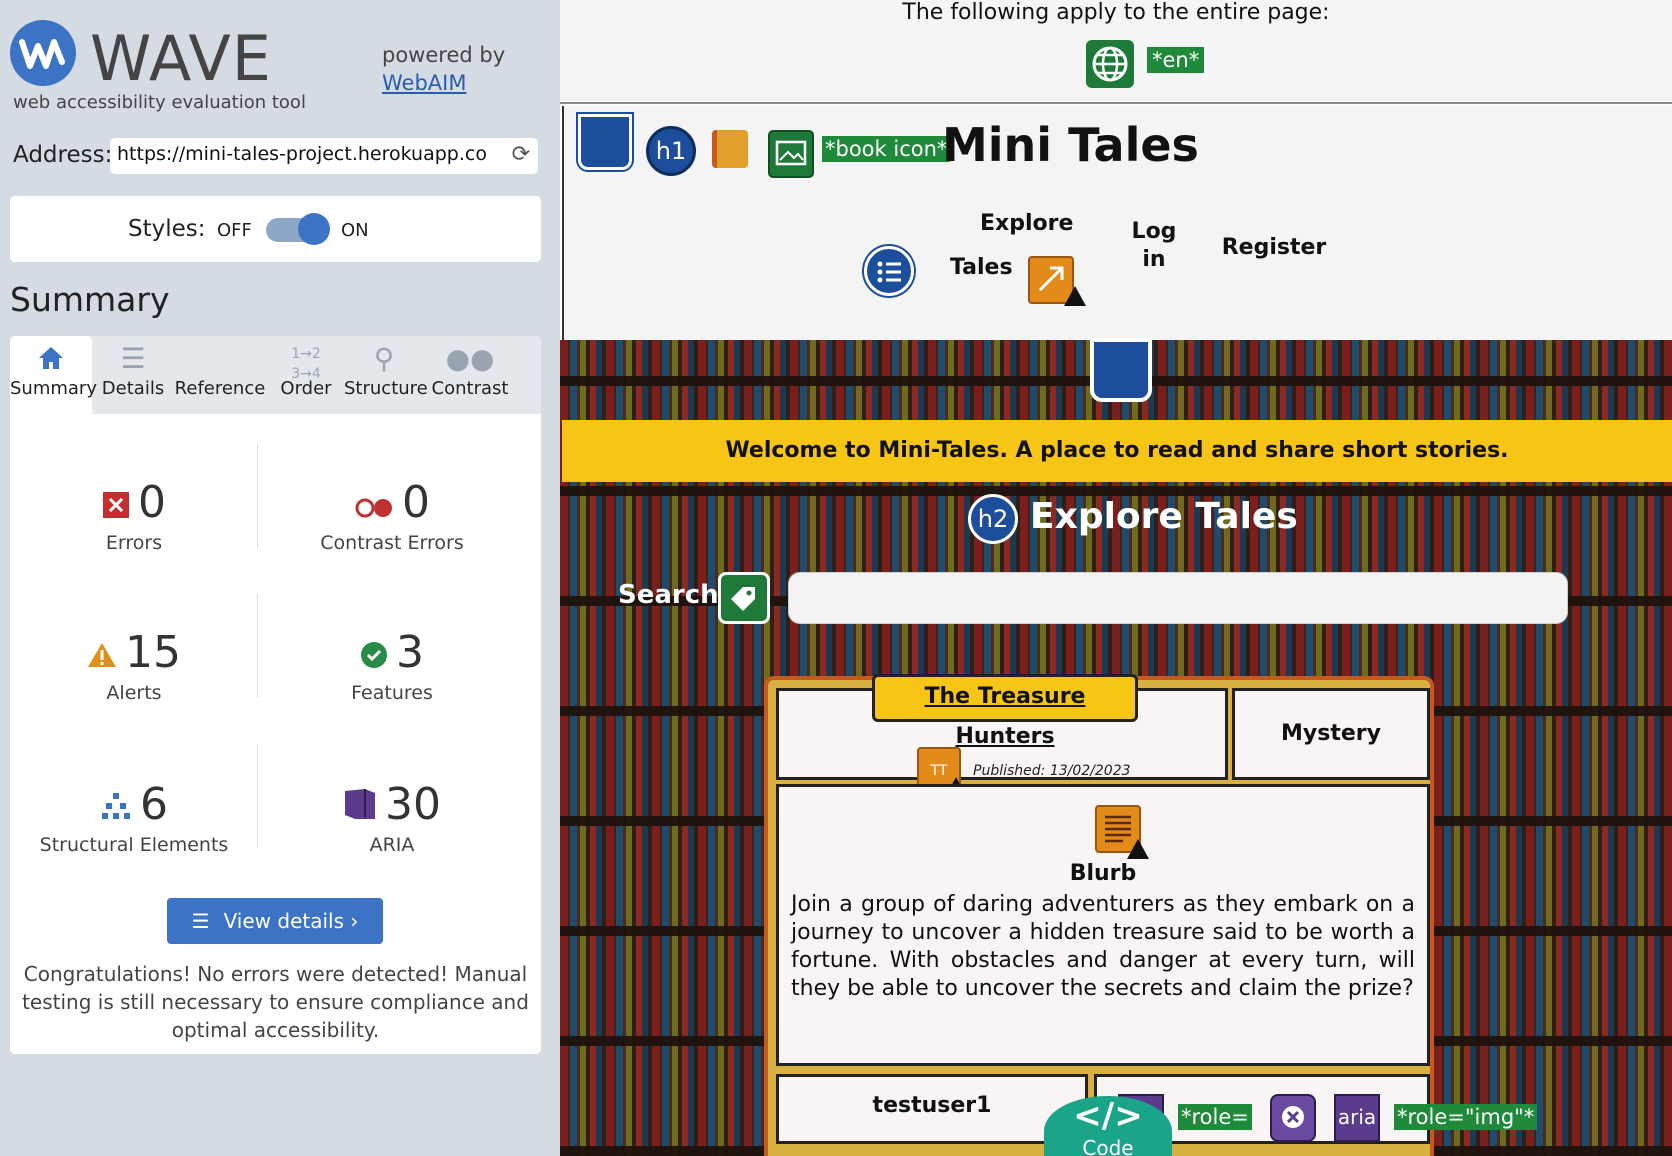 This screenshot has width=1672, height=1156. Describe the element at coordinates (1293, 1118) in the screenshot. I see `close-icon` at that location.